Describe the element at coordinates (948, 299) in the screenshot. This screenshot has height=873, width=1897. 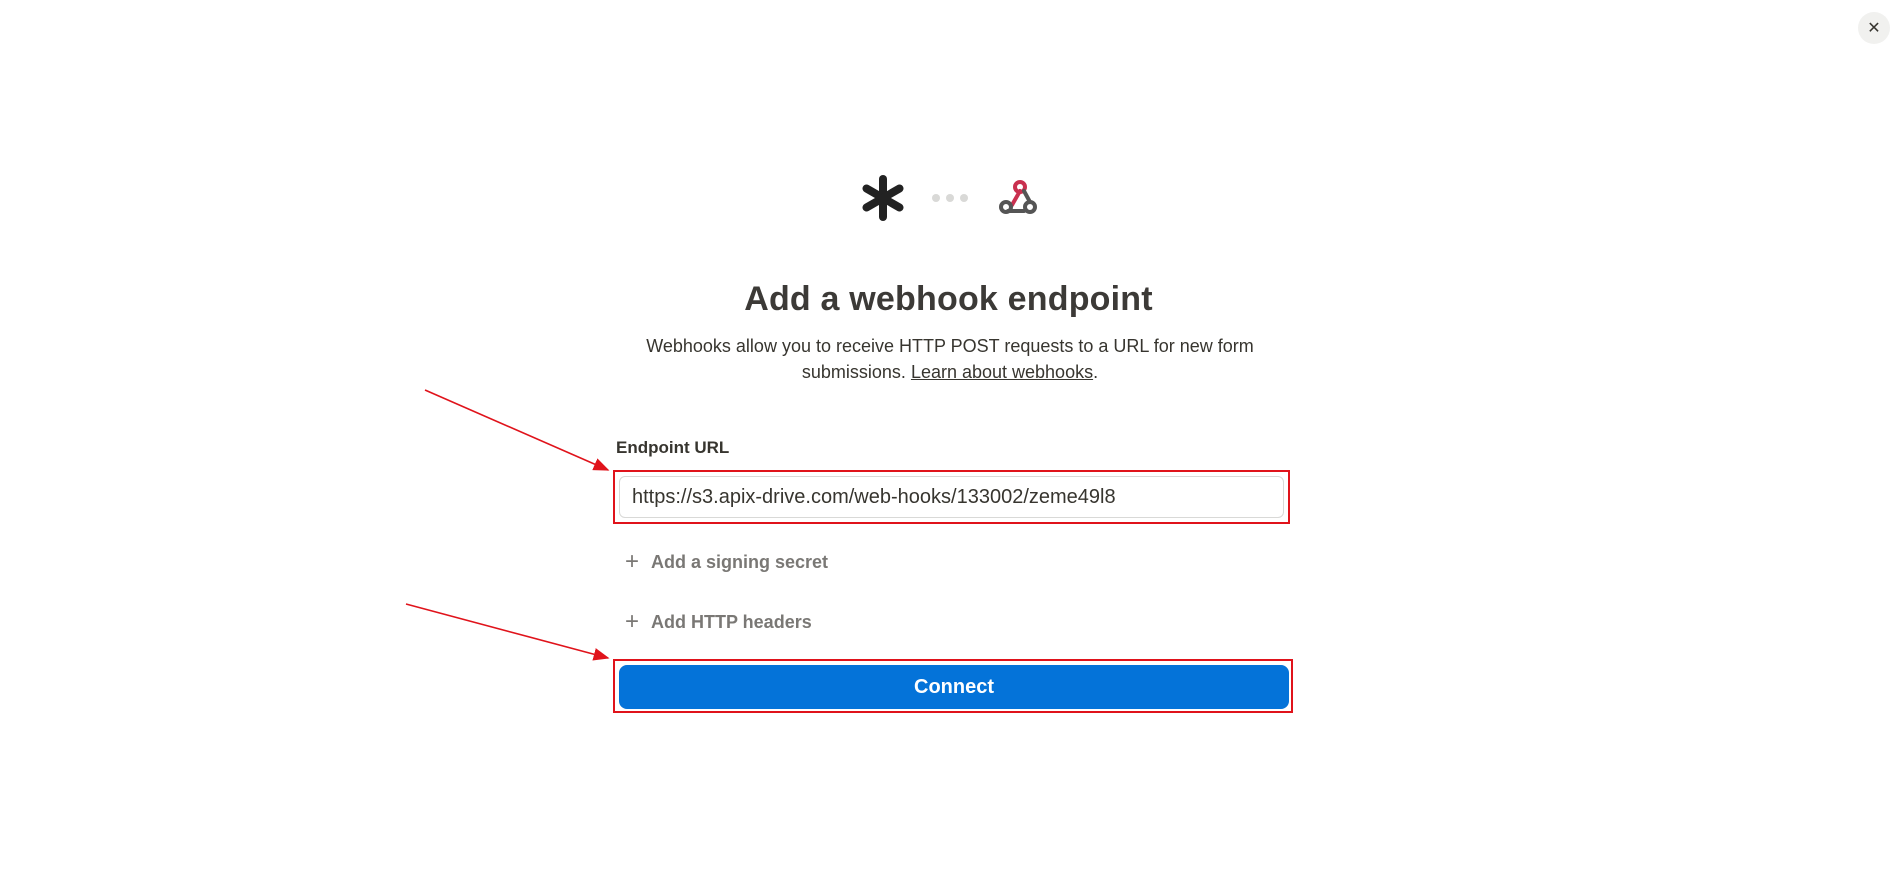
I see `page-title: Add a webhook endpoint` at that location.